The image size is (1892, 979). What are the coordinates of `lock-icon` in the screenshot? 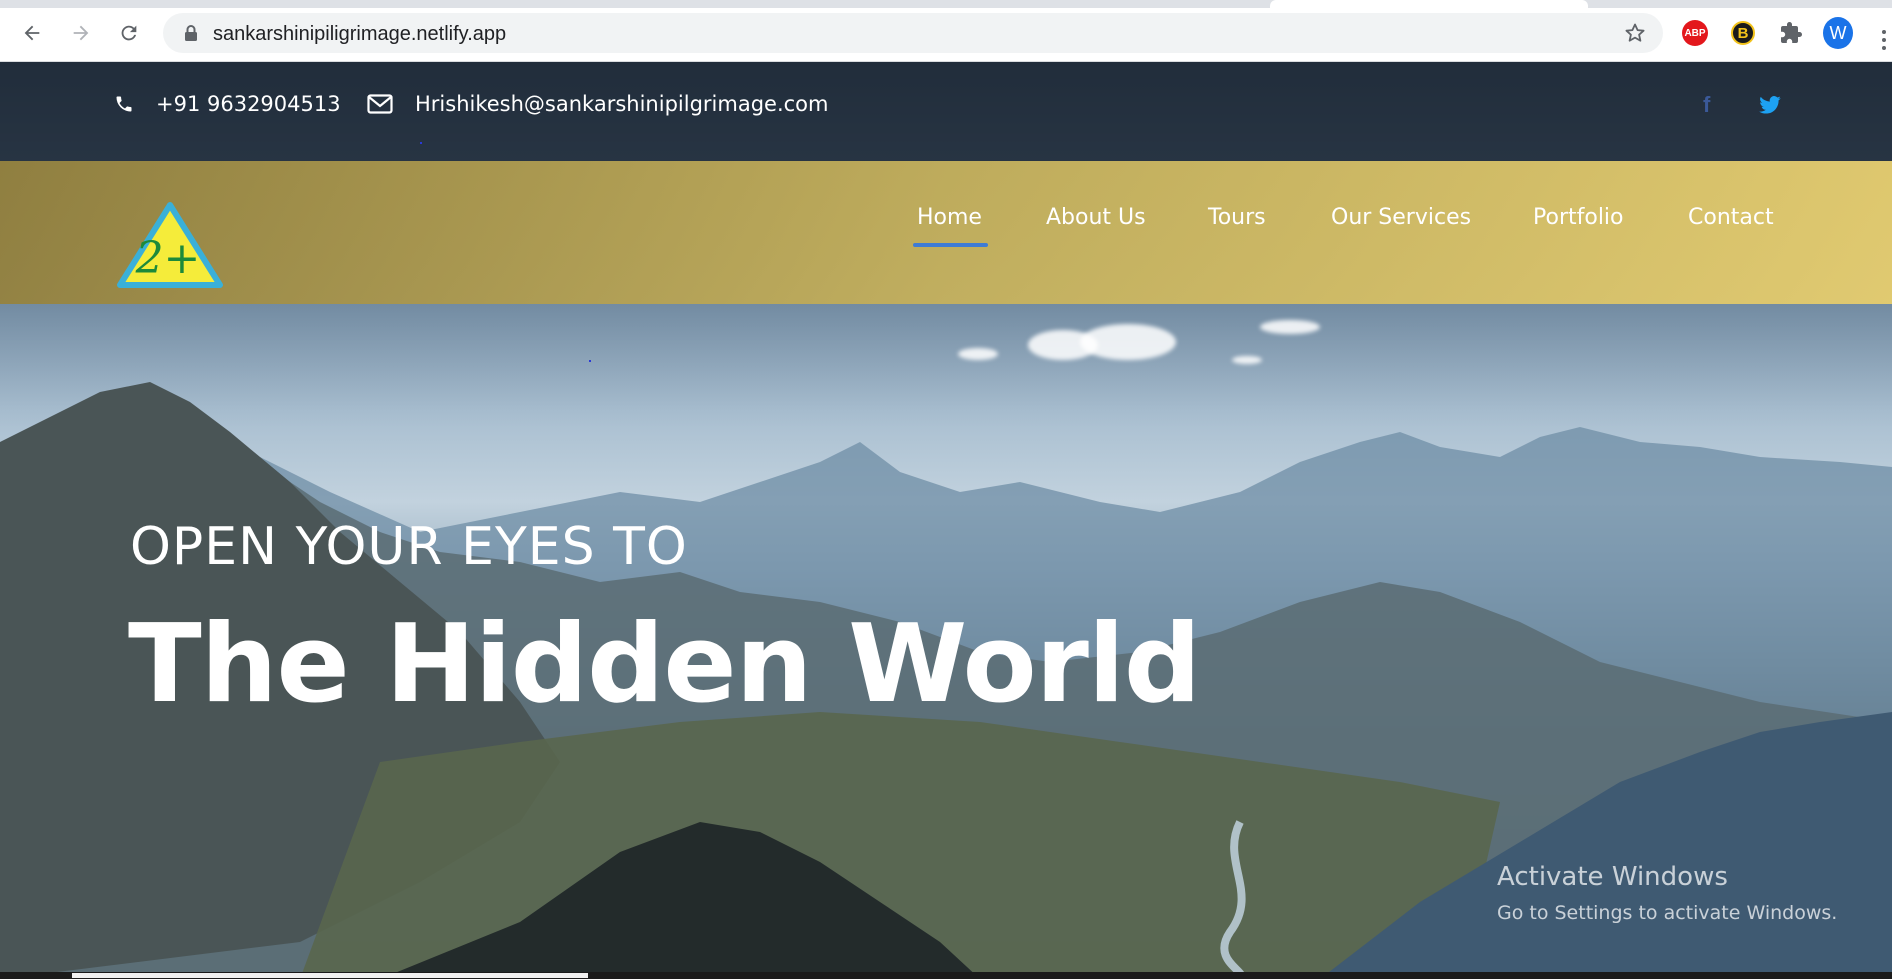 It's located at (191, 33).